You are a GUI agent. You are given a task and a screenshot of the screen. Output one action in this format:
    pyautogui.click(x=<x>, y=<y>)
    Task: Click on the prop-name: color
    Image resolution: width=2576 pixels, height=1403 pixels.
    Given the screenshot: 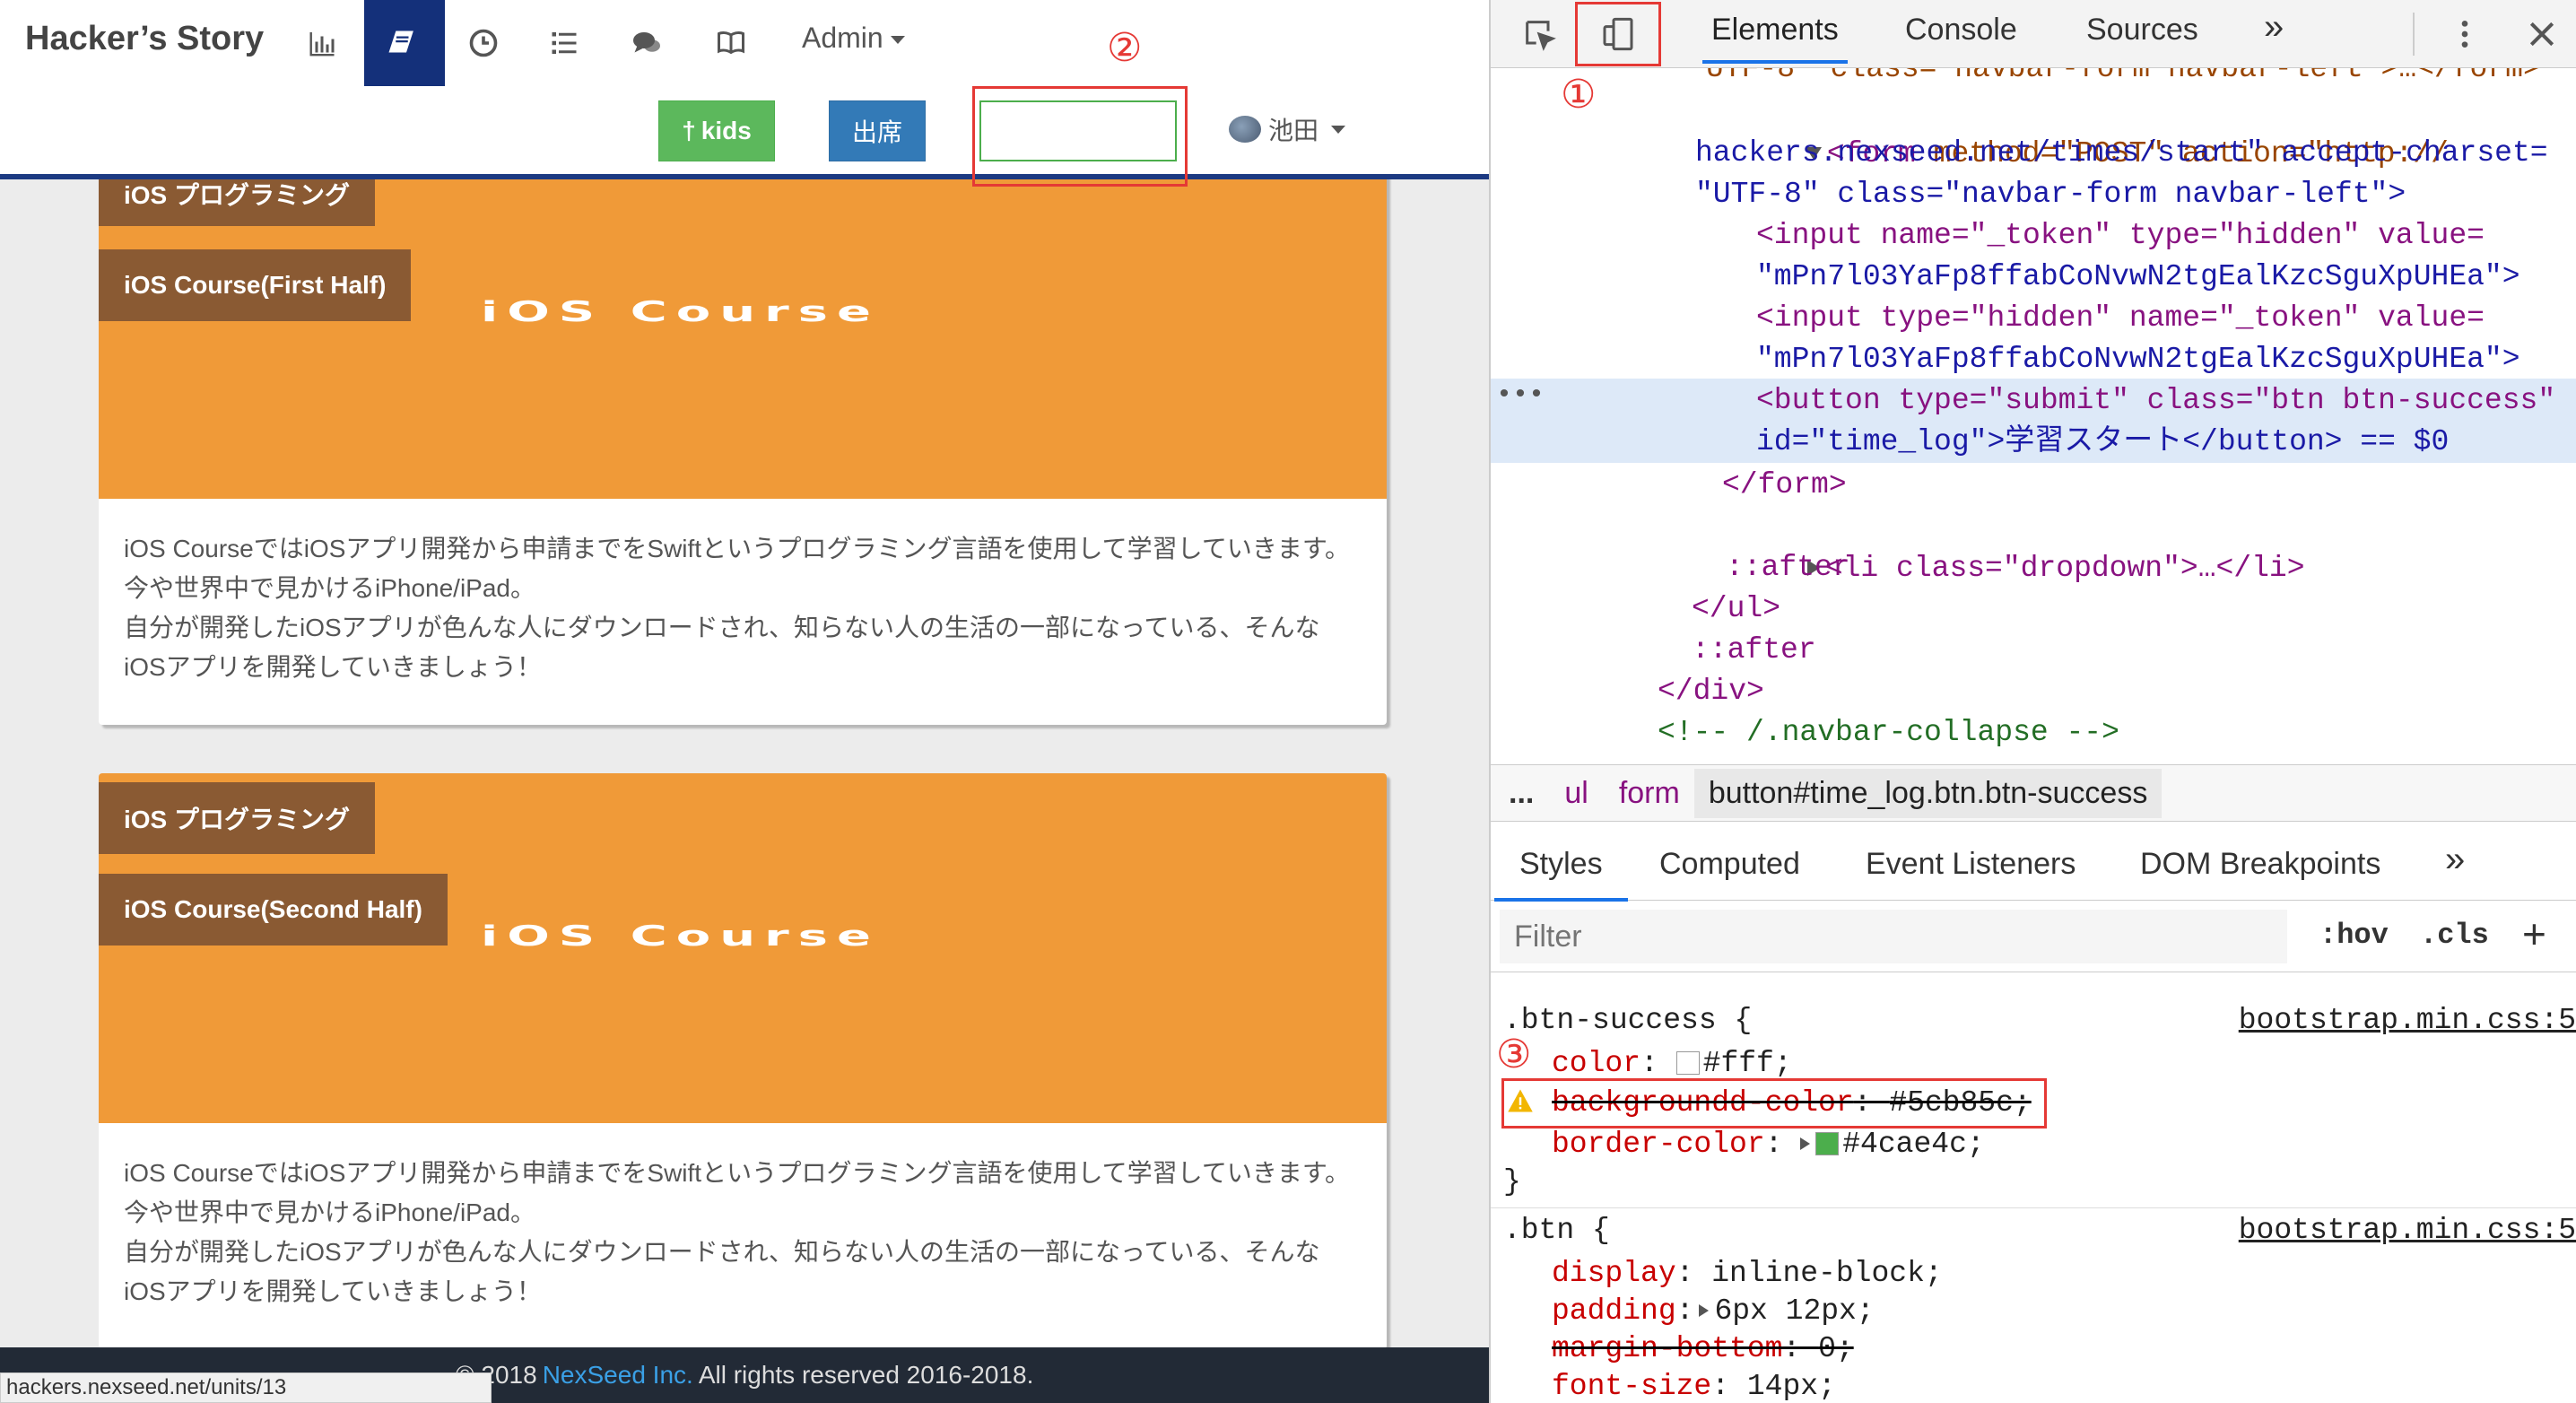 What is the action you would take?
    pyautogui.click(x=1596, y=1063)
    